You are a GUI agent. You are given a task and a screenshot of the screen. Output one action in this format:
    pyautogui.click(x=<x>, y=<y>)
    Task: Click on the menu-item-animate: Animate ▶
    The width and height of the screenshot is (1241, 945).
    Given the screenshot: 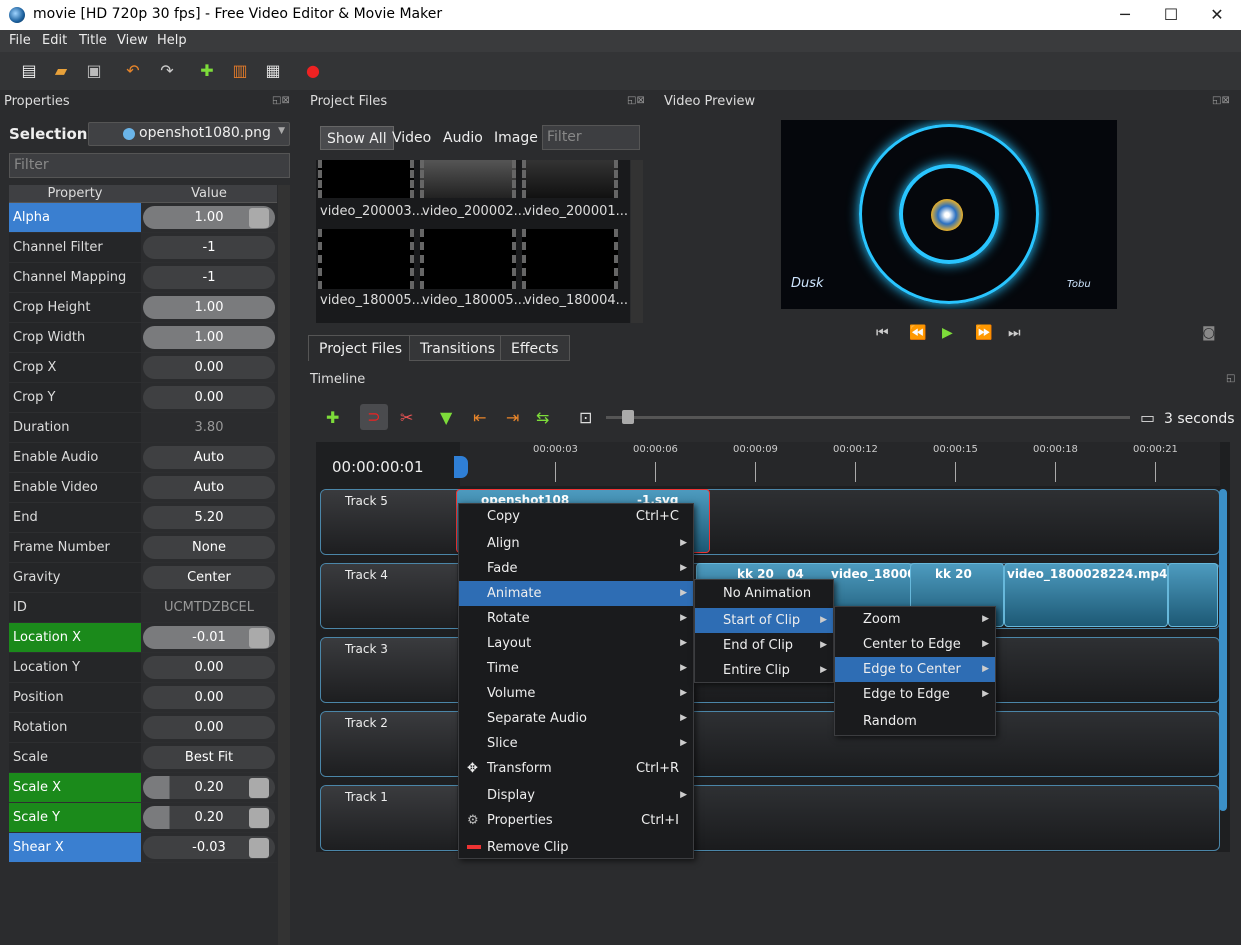 What is the action you would take?
    pyautogui.click(x=576, y=593)
    